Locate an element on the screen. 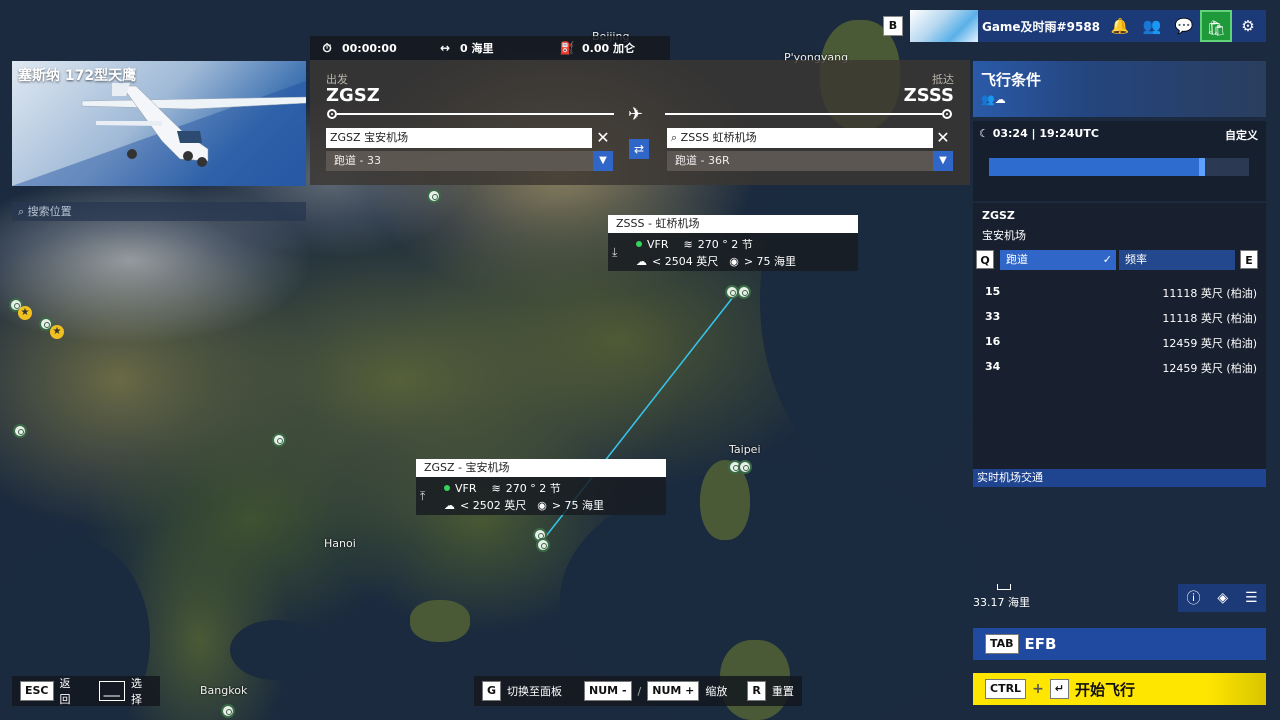  time-of-day-panel: ☾ 03:24 | 19:24UTC 自定义 is located at coordinates (1119, 161).